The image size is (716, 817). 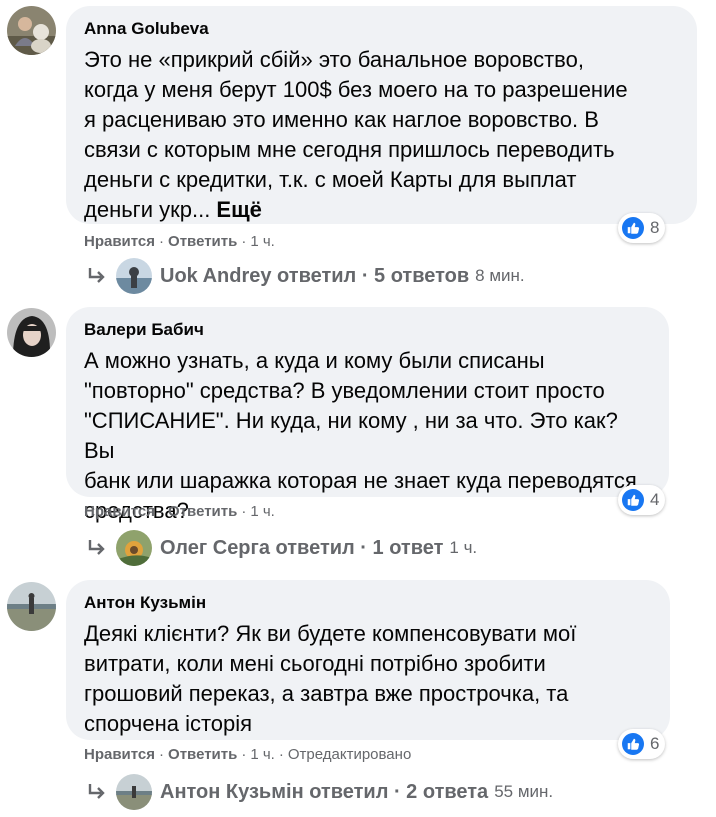 I want to click on replies-link: Олег Серга ответил · 1 ответ 1 ч., so click(x=281, y=548).